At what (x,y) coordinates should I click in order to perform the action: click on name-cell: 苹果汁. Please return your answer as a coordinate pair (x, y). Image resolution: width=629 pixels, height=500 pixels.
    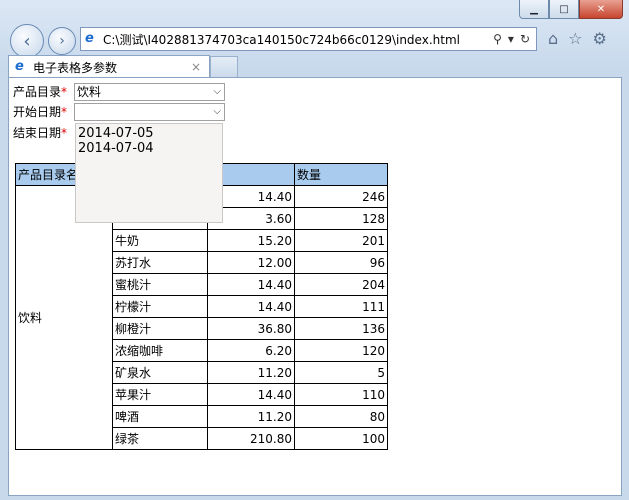
    Looking at the image, I should click on (160, 394).